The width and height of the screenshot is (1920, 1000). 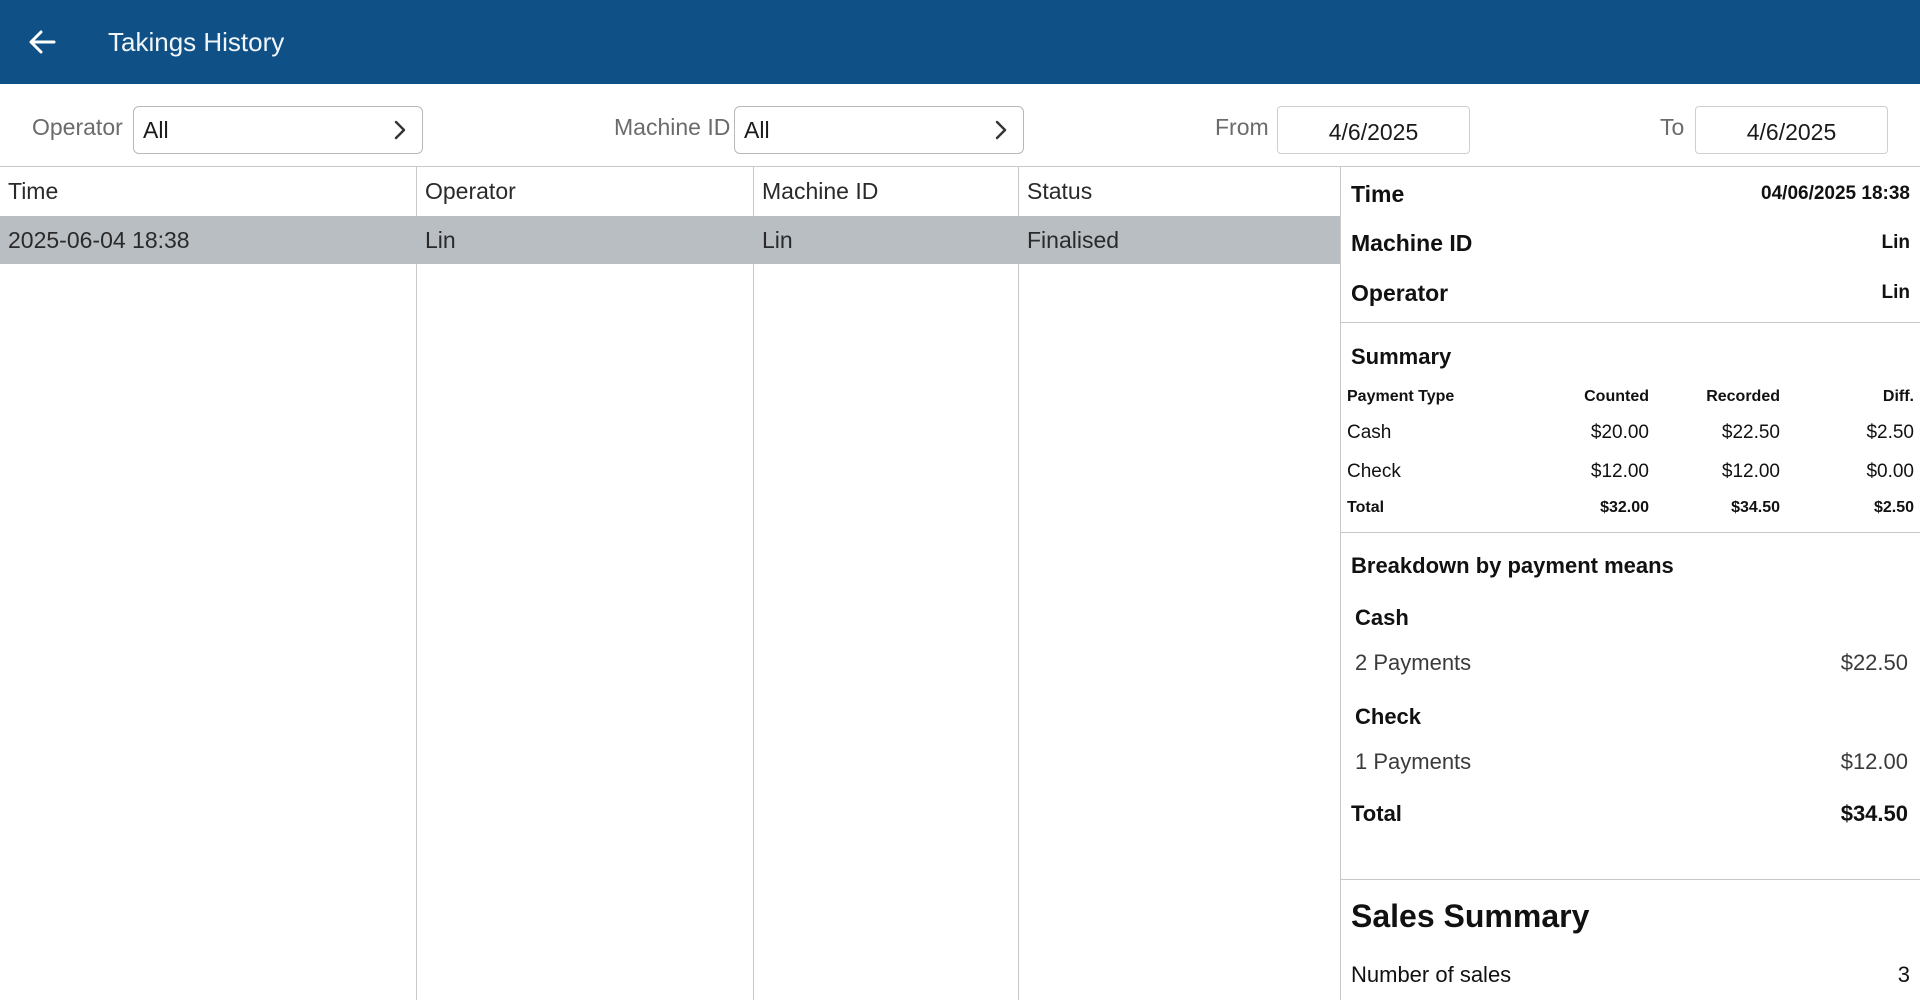 I want to click on sales-summary-title: Sales Summary, so click(x=1470, y=916).